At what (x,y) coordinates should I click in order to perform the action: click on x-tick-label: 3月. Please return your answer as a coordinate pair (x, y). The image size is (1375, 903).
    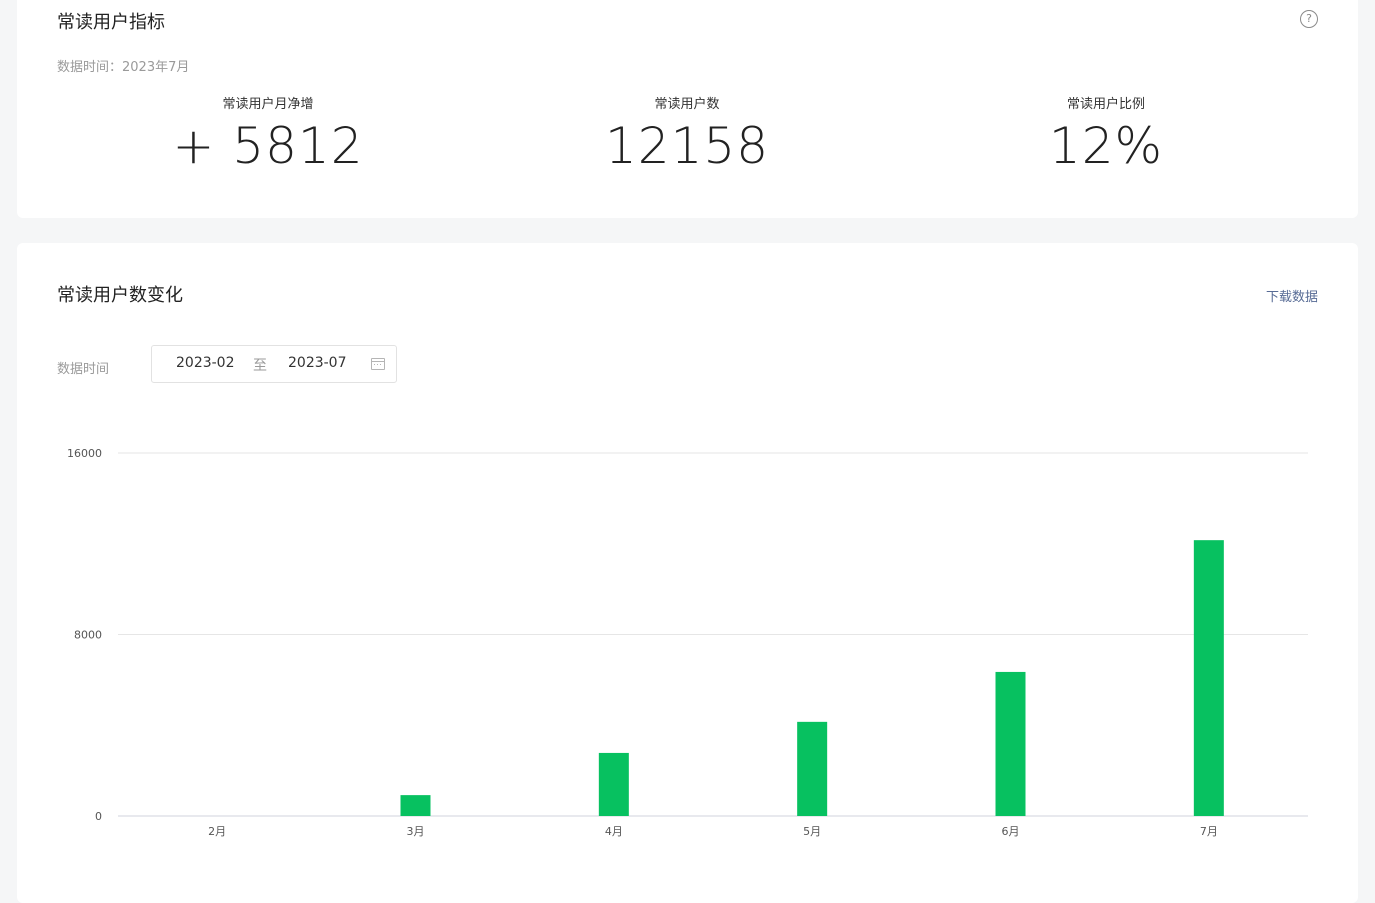
    Looking at the image, I should click on (416, 831).